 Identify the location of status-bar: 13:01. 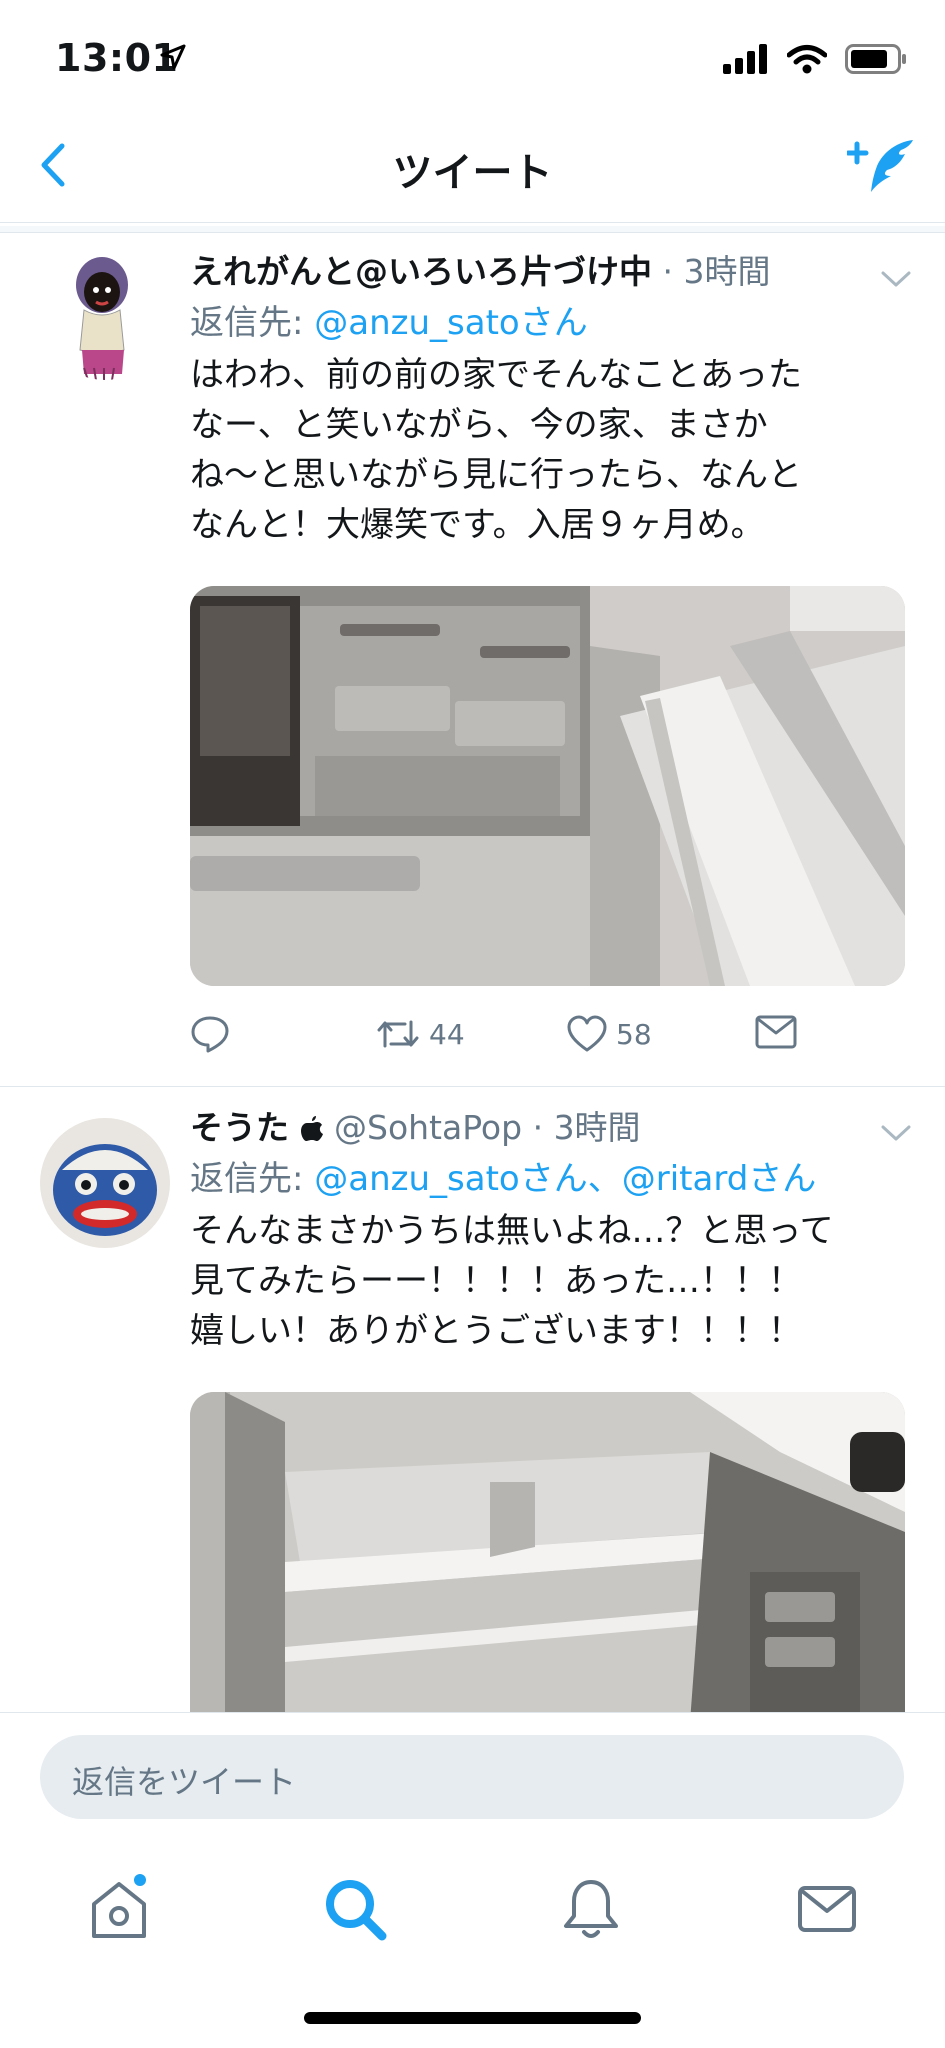
(472, 55).